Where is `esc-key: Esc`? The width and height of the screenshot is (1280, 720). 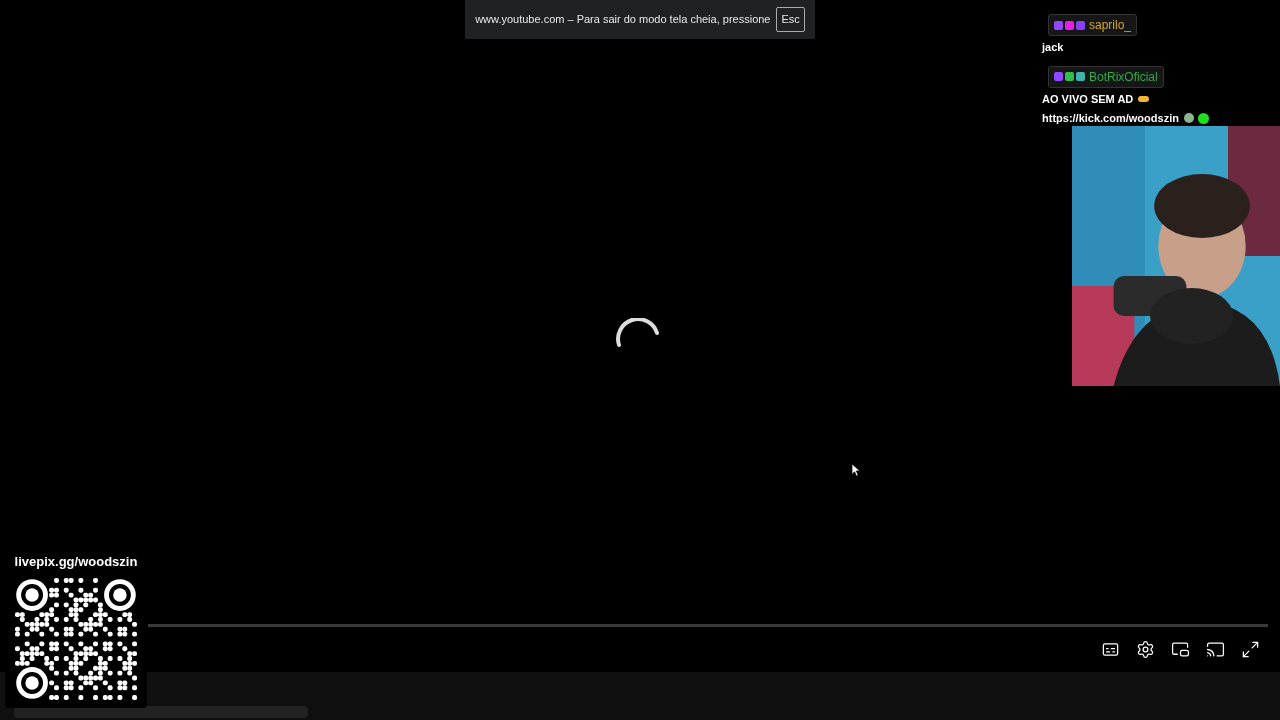
esc-key: Esc is located at coordinates (790, 19).